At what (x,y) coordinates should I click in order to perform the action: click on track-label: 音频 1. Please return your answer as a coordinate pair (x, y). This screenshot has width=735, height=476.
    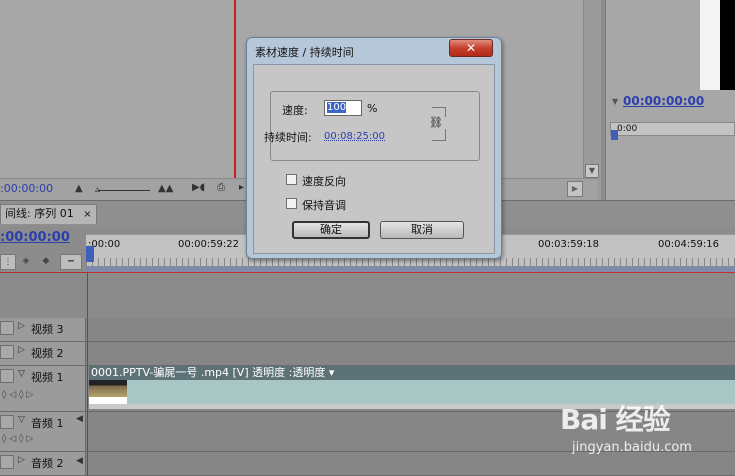
    Looking at the image, I should click on (47, 423).